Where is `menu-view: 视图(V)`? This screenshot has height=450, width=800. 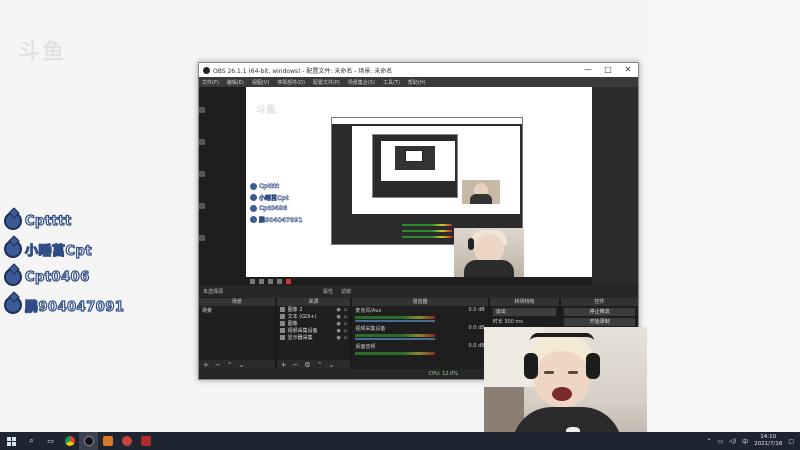 menu-view: 视图(V) is located at coordinates (260, 82).